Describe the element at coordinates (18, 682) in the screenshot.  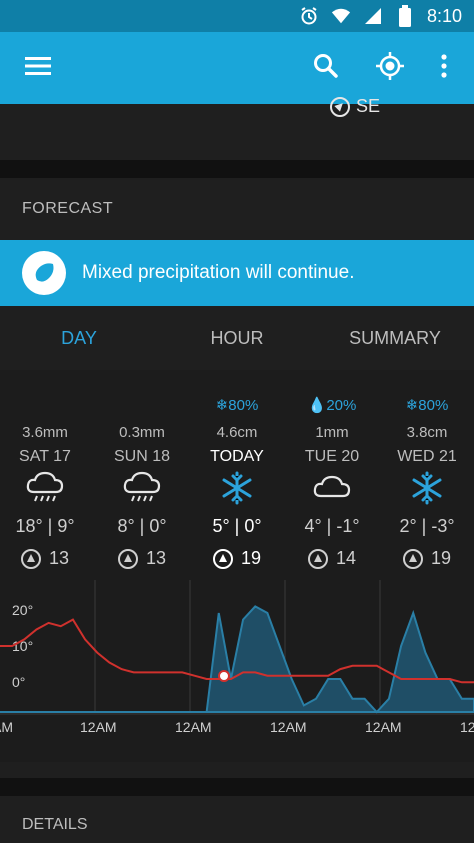
I see `y-tick-label: 0°` at that location.